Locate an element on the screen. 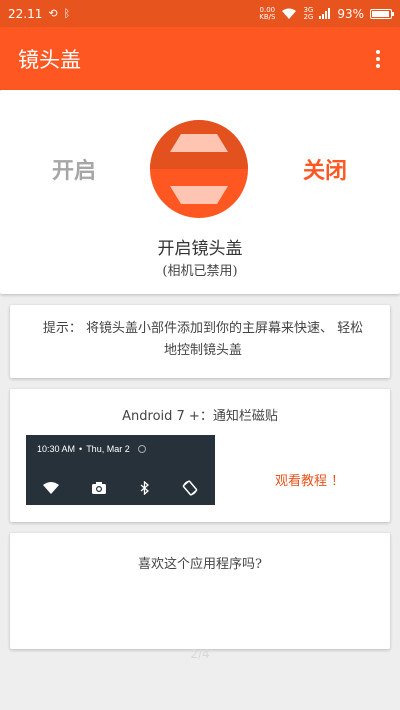  net-speed-unit: KB/S is located at coordinates (267, 16).